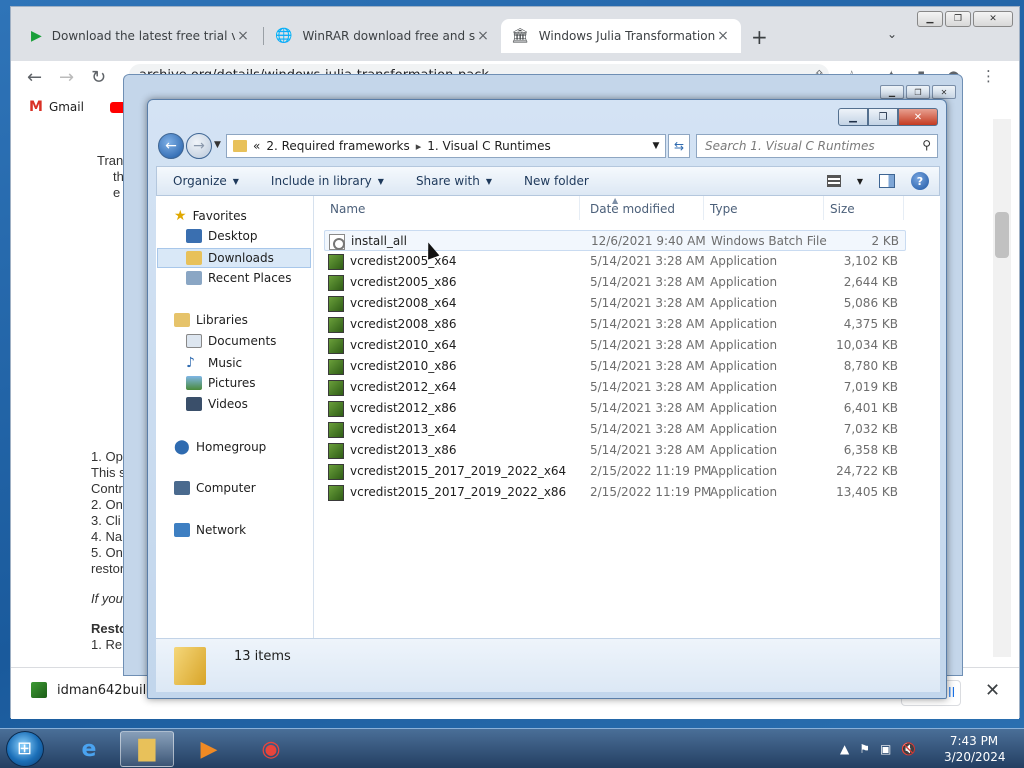 The width and height of the screenshot is (1024, 768). What do you see at coordinates (864, 749) in the screenshot?
I see `flag-icon: ⚑` at bounding box center [864, 749].